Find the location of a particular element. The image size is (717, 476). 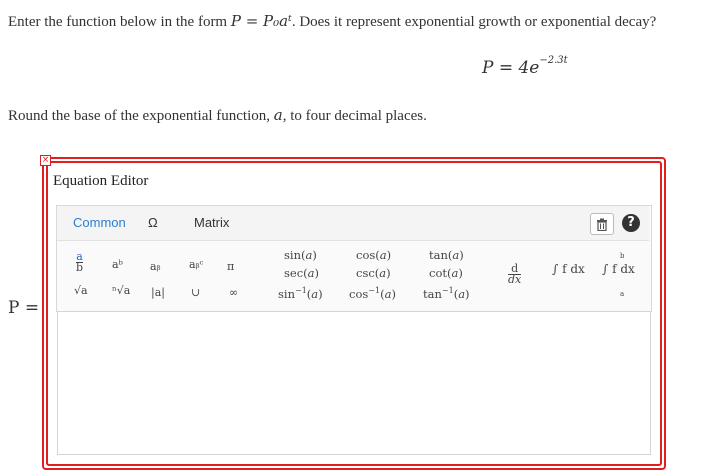

subscript-button: aᵦ is located at coordinates (155, 266).